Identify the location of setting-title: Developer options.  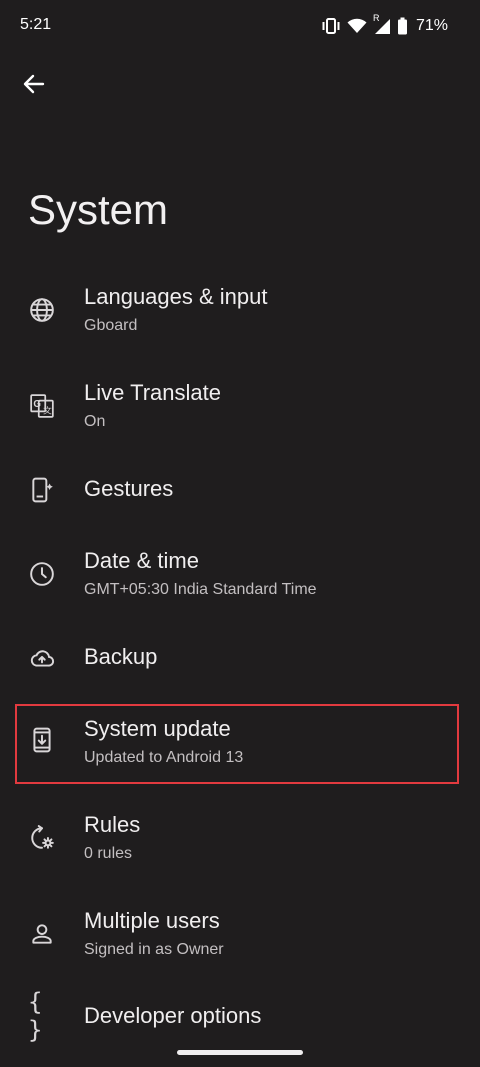
(173, 1015).